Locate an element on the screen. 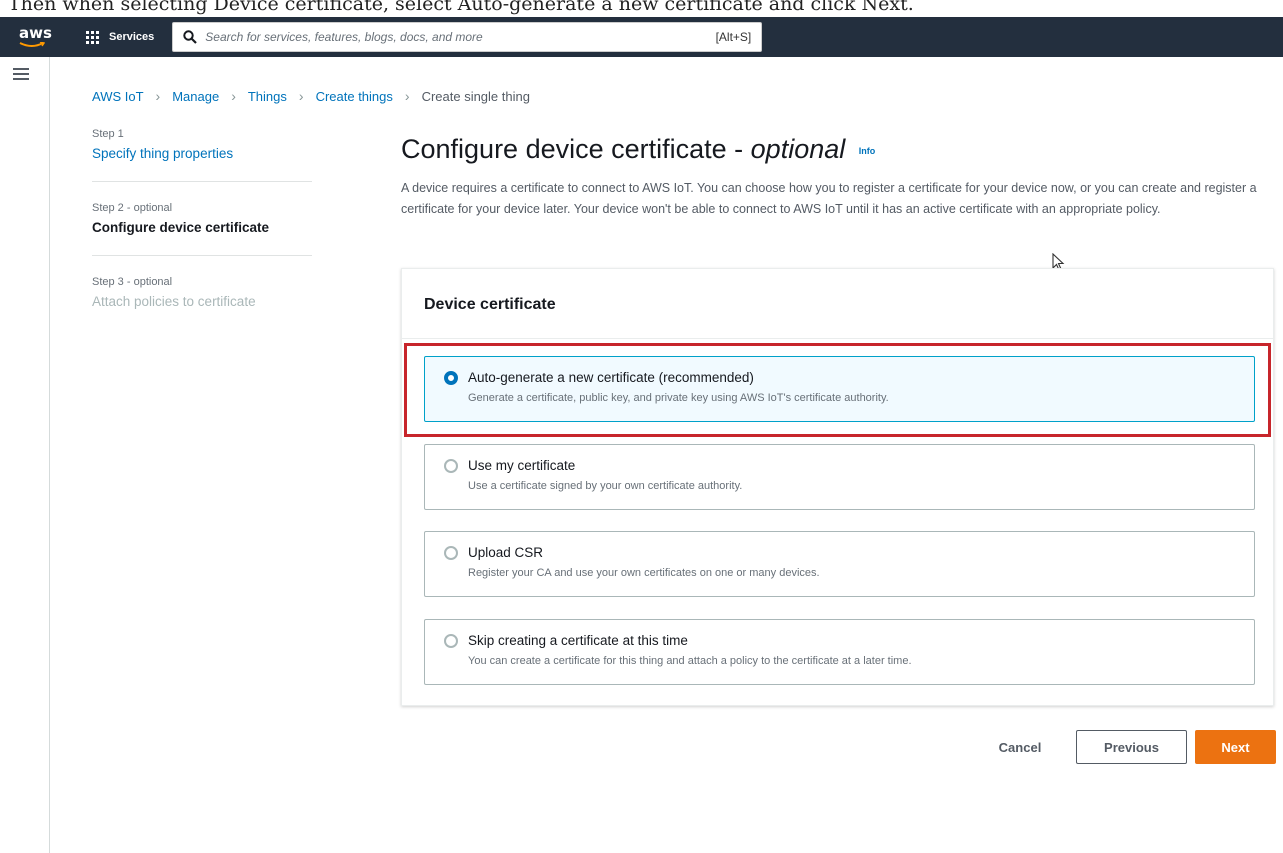 This screenshot has height=853, width=1283. services-menu-button: Services is located at coordinates (120, 37).